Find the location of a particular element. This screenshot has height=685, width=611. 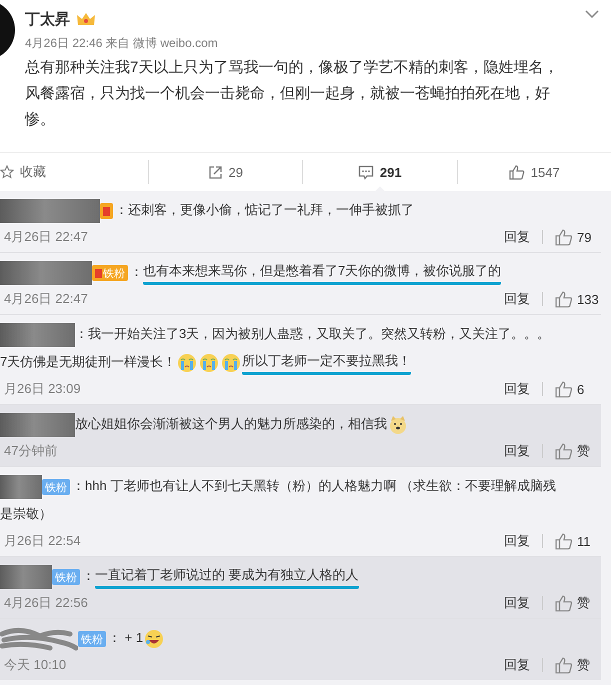

comment-text: 放心姐姐你会渐渐被这个男人的魅力所感染的，相信我 is located at coordinates (231, 424).